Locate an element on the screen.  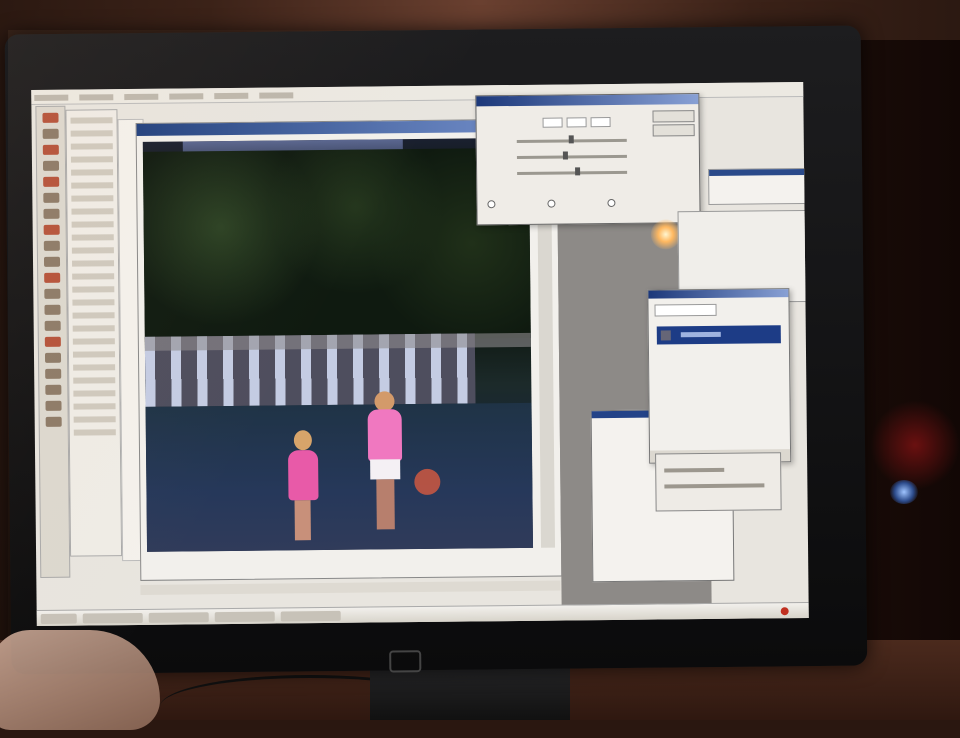
toolbox-panel is located at coordinates (53, 341).